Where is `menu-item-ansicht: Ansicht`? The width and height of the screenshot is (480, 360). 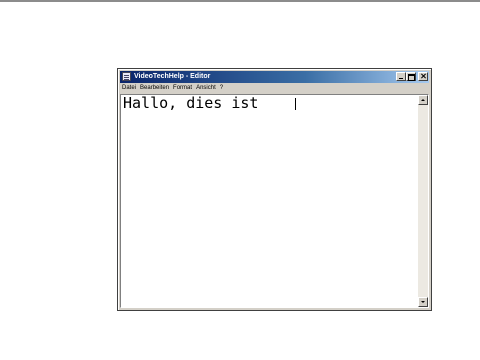
menu-item-ansicht: Ansicht is located at coordinates (206, 88).